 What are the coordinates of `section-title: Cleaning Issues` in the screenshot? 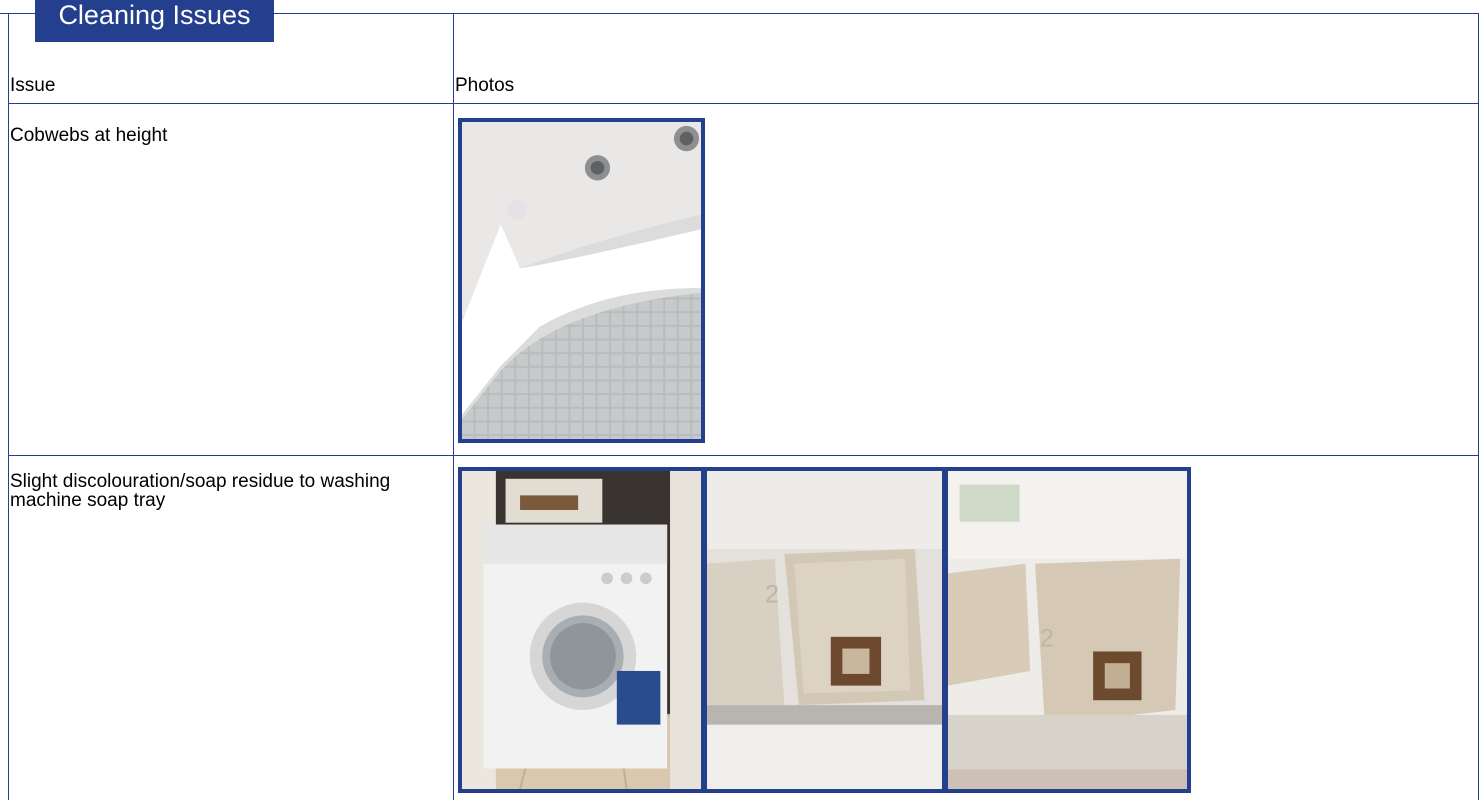 It's located at (154, 21).